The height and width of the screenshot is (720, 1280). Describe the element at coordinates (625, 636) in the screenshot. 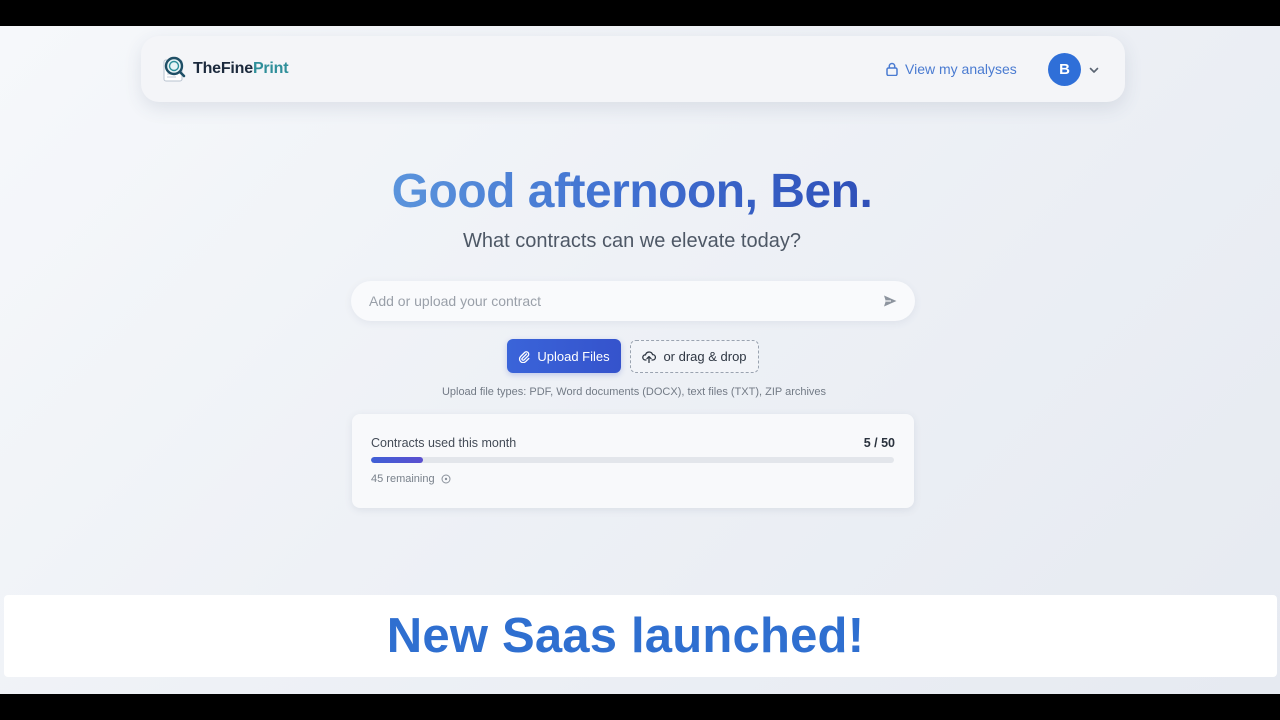

I see `banner-text: New Saas launched!` at that location.